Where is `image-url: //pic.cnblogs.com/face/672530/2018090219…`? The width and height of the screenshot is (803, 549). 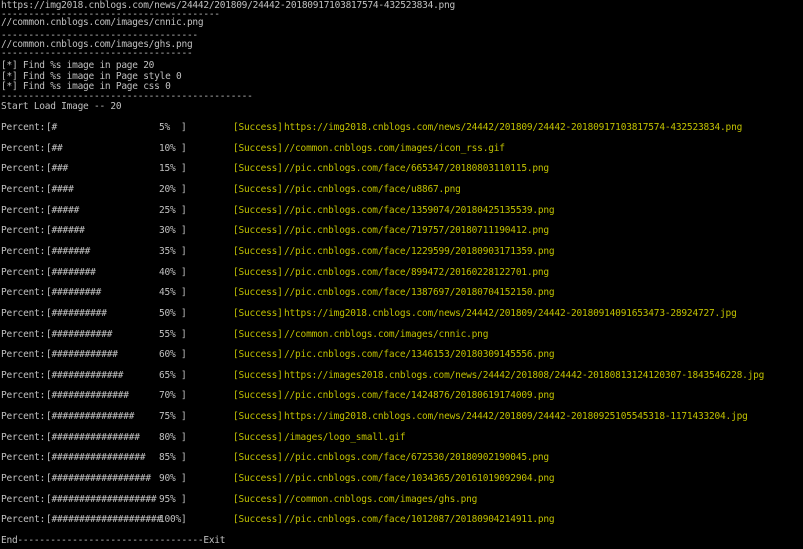 image-url: //pic.cnblogs.com/face/672530/2018090219… is located at coordinates (416, 458).